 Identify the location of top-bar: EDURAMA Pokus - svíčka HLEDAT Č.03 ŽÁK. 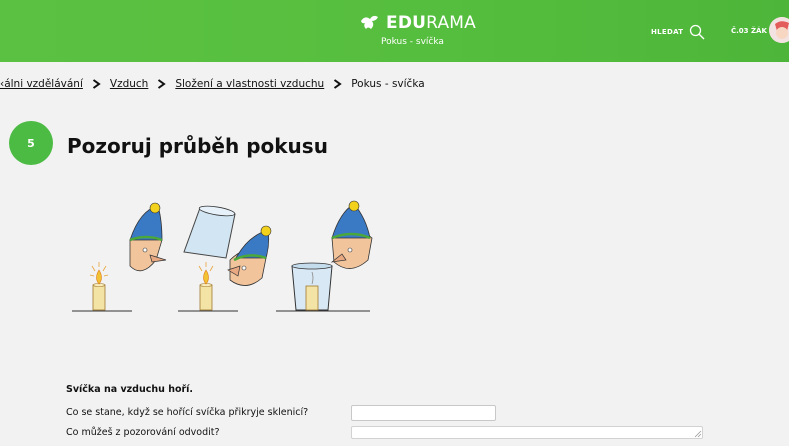
(394, 31).